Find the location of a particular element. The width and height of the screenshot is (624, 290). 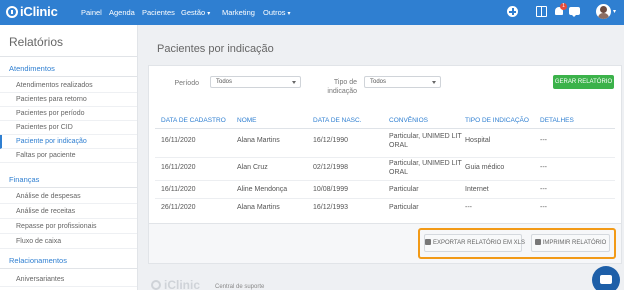

print-report-label: IMPRIMIR RELATÓRIO is located at coordinates (574, 243).